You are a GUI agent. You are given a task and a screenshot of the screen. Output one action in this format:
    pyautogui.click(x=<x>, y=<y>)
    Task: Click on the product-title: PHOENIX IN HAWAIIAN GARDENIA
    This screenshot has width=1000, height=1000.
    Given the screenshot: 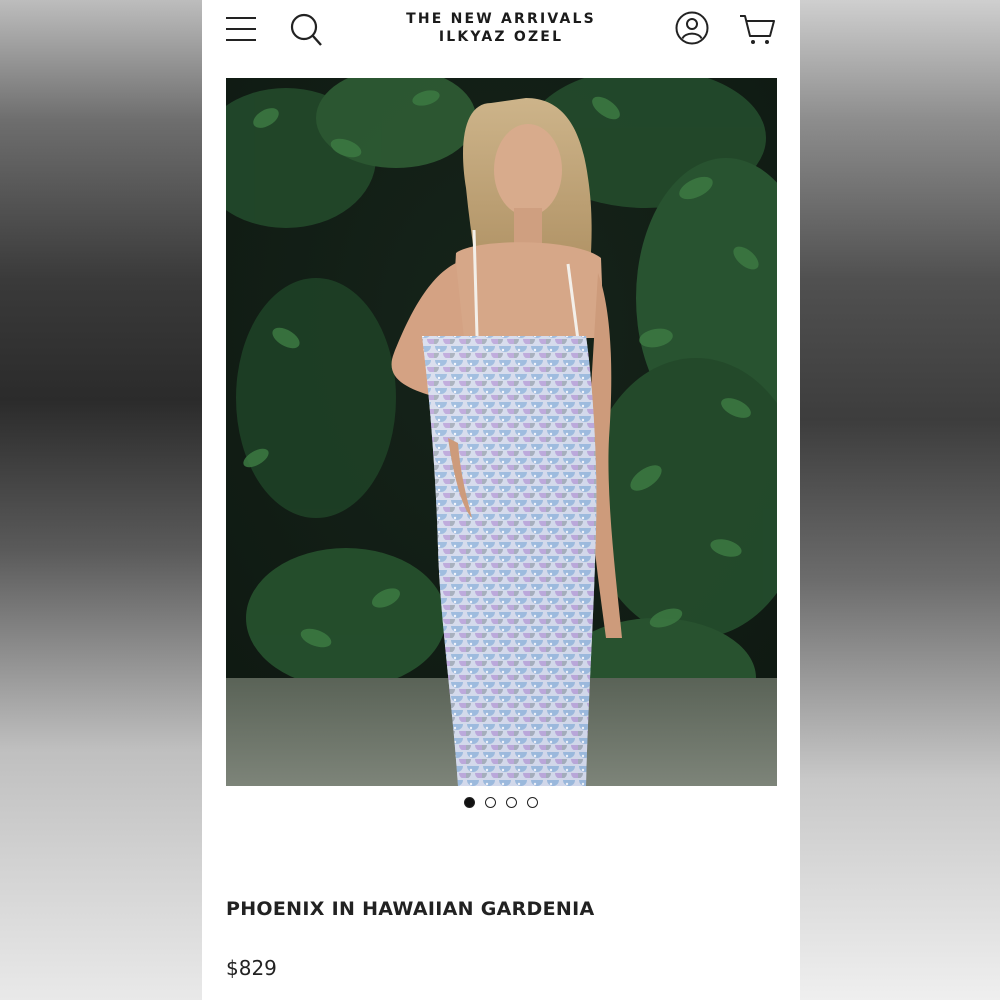 What is the action you would take?
    pyautogui.click(x=410, y=909)
    